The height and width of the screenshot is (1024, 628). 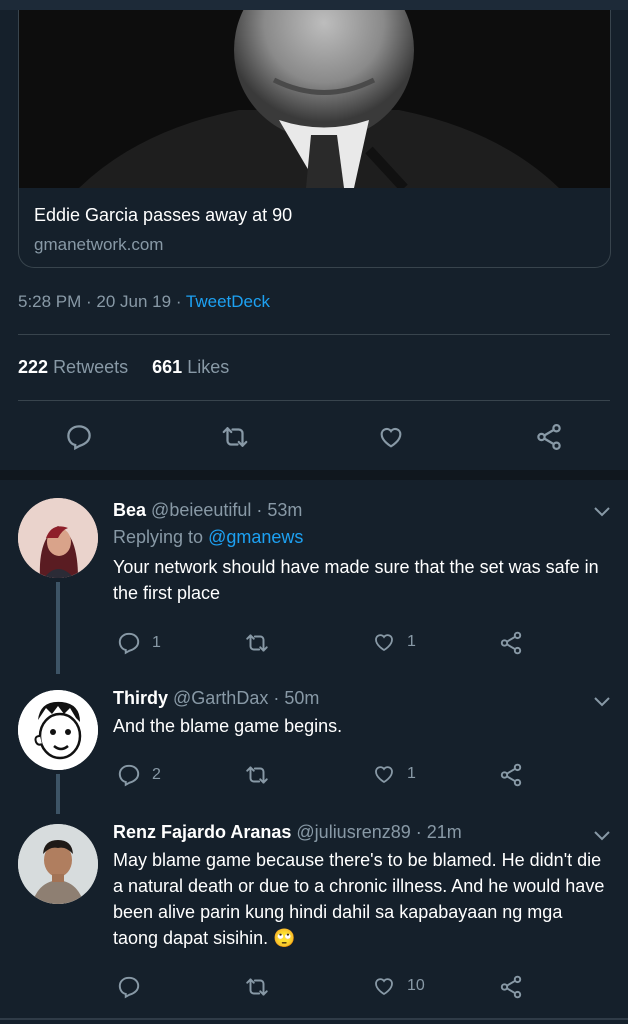 I want to click on eye-roll-emoji: 🙄, so click(x=284, y=938).